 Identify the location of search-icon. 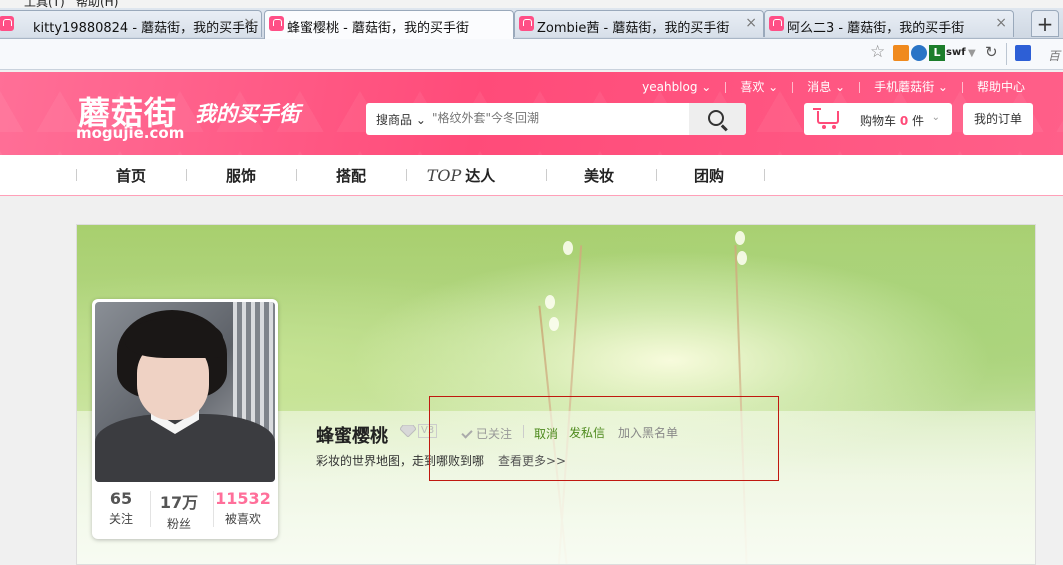
(716, 118).